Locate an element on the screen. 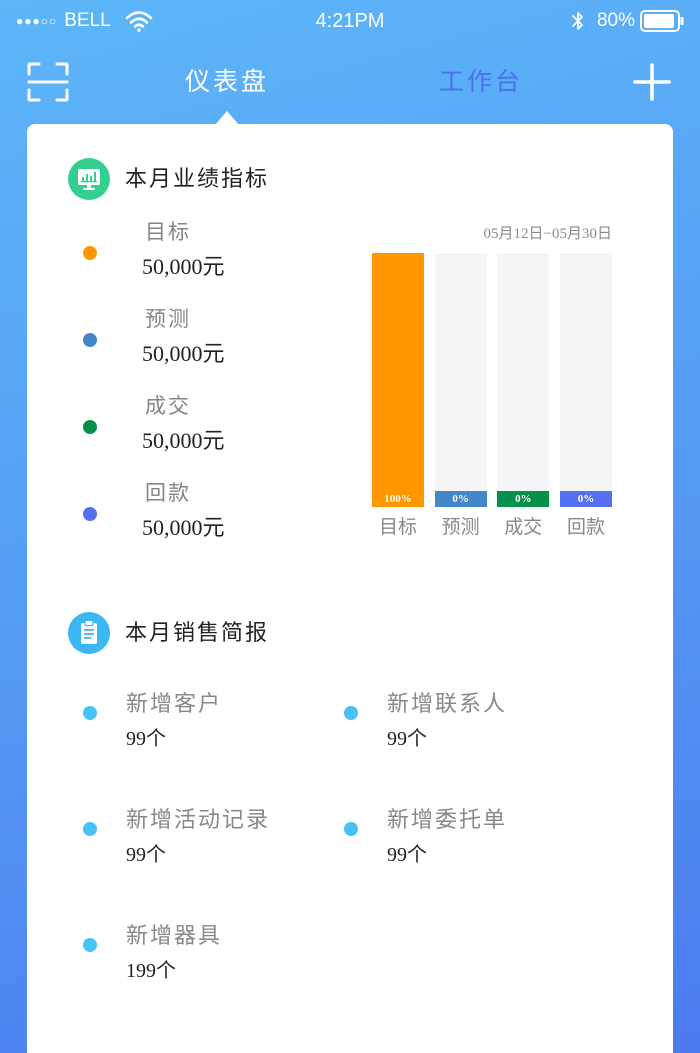 The image size is (700, 1053). chart-category-label: 预测 is located at coordinates (460, 527).